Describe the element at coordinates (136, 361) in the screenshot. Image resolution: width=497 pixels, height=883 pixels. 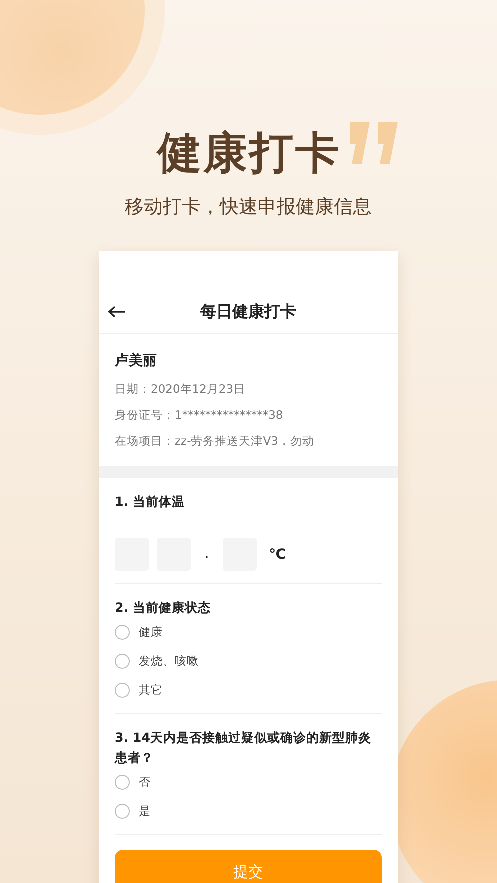
I see `user-name: 卢美丽` at that location.